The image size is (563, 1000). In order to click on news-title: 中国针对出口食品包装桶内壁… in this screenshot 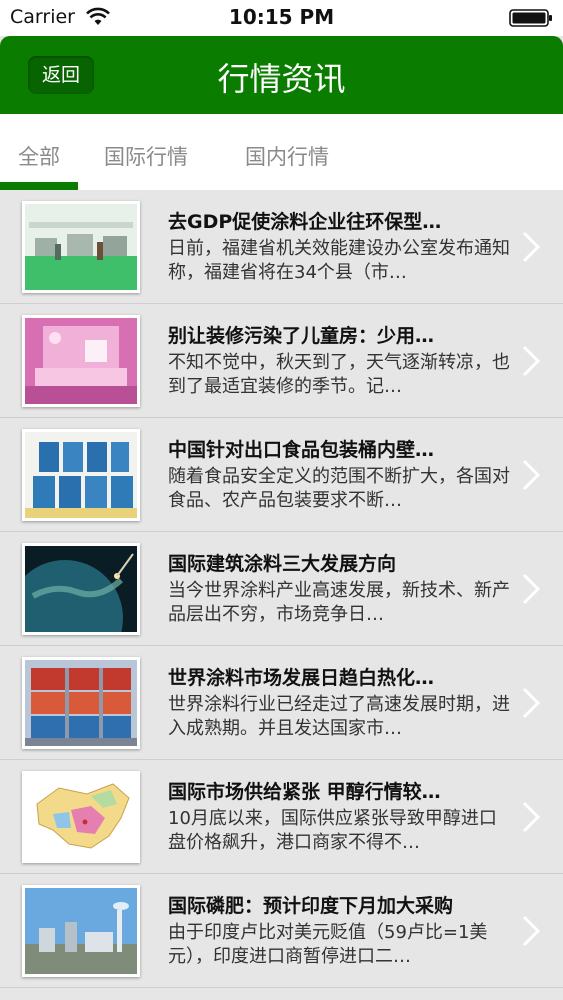, I will do `click(301, 450)`.